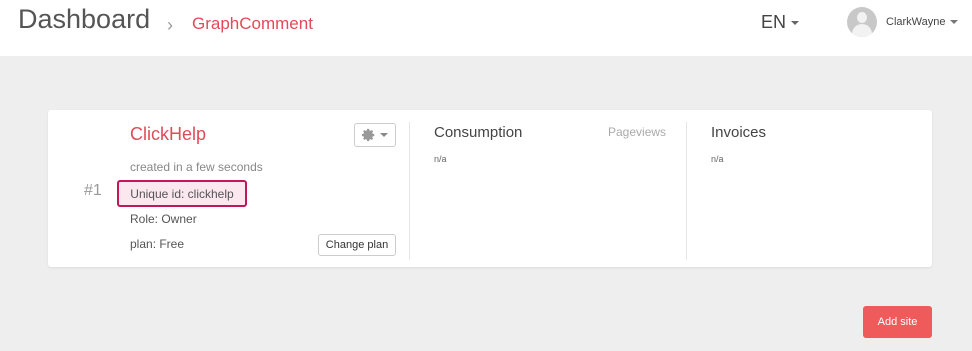  Describe the element at coordinates (637, 132) in the screenshot. I see `pageviews-label: Pageviews` at that location.